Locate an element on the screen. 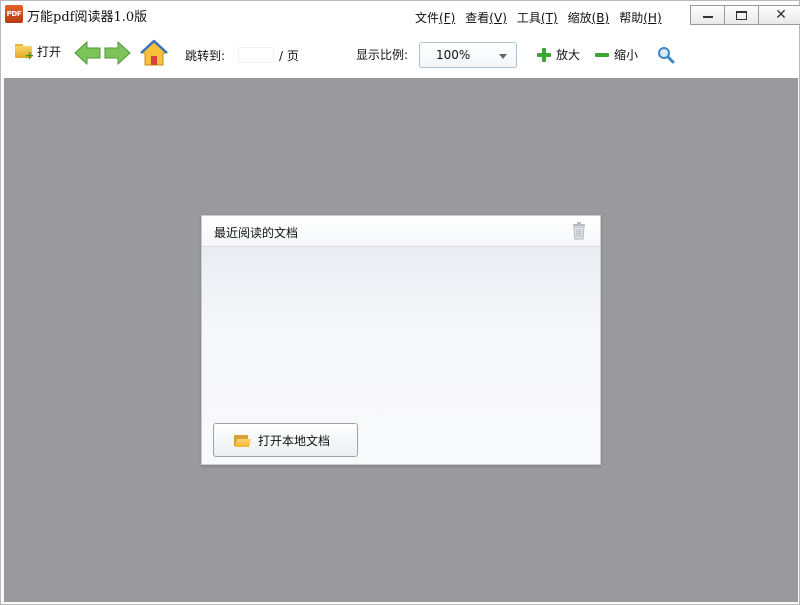  menu-file: 文件(F) is located at coordinates (435, 18).